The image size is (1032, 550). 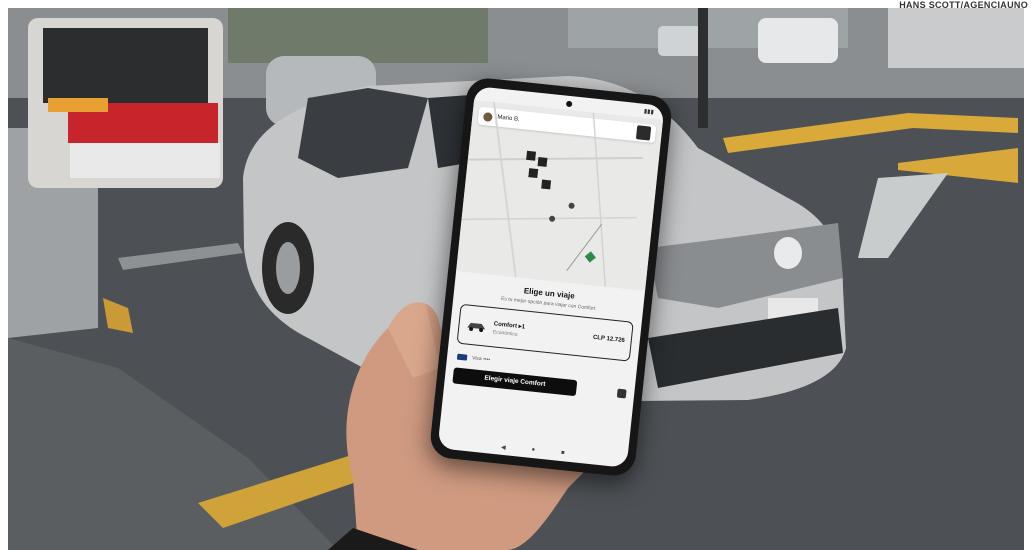 I want to click on android-nav-bar: ◀ ● ■, so click(x=533, y=450).